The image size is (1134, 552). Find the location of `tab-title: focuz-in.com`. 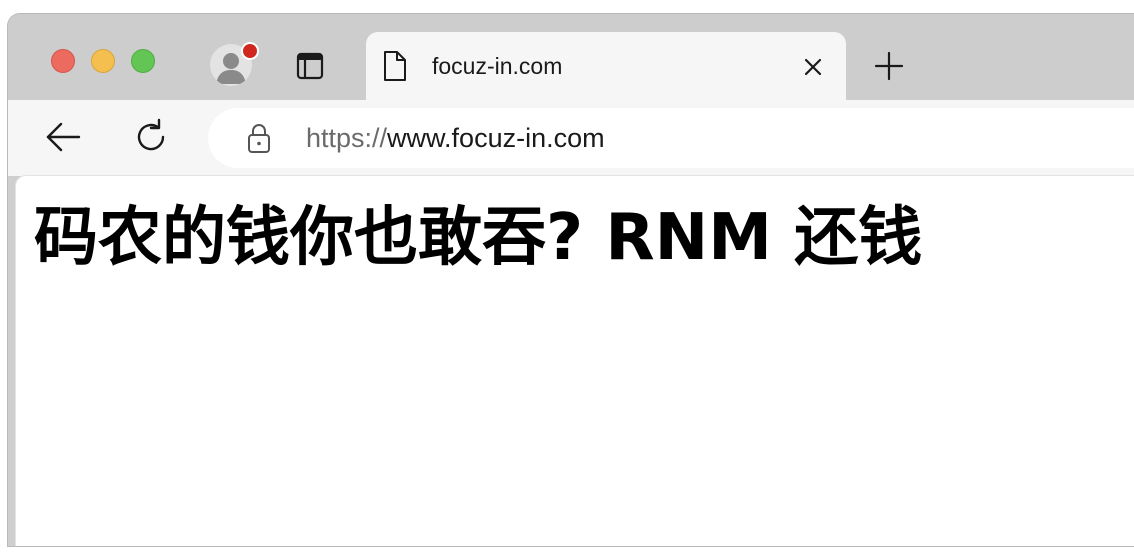

tab-title: focuz-in.com is located at coordinates (497, 66).